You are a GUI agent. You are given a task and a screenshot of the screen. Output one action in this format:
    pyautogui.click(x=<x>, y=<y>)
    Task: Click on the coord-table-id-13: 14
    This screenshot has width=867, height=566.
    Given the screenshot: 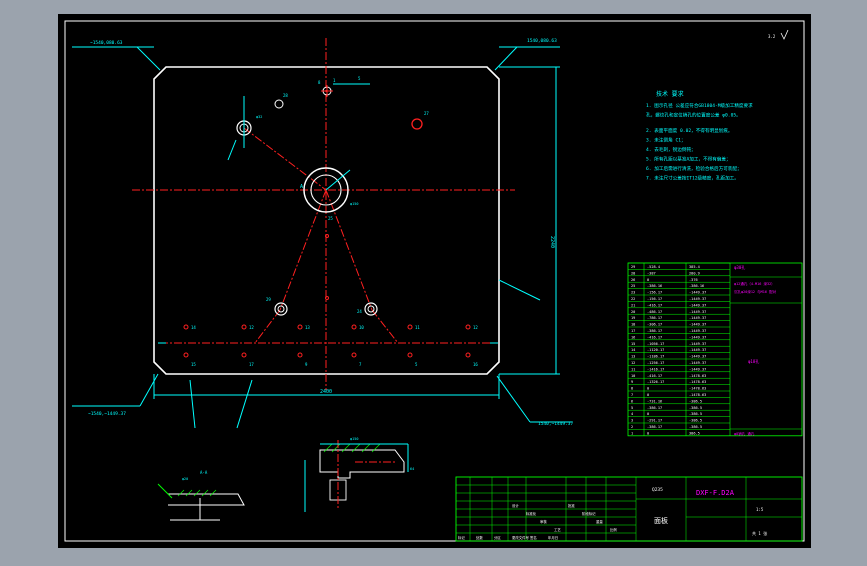 What is the action you would take?
    pyautogui.click(x=633, y=350)
    